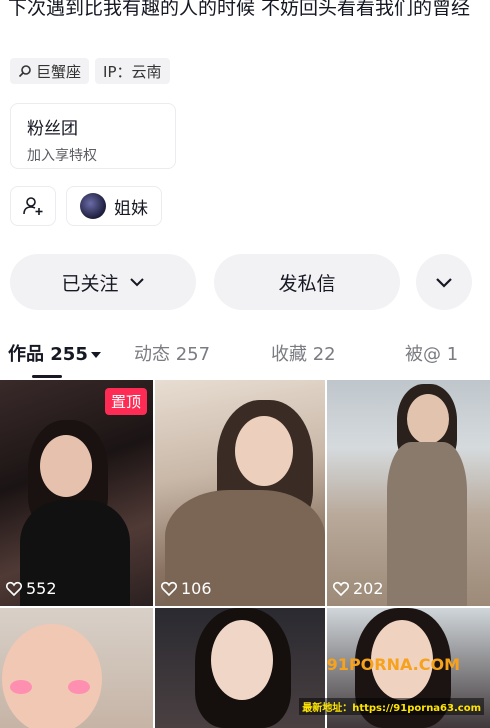 The height and width of the screenshot is (728, 490). I want to click on profile-bio: 下次遇到比我有趣的人的时候 不妨回头看看我们的曾经, so click(239, 9).